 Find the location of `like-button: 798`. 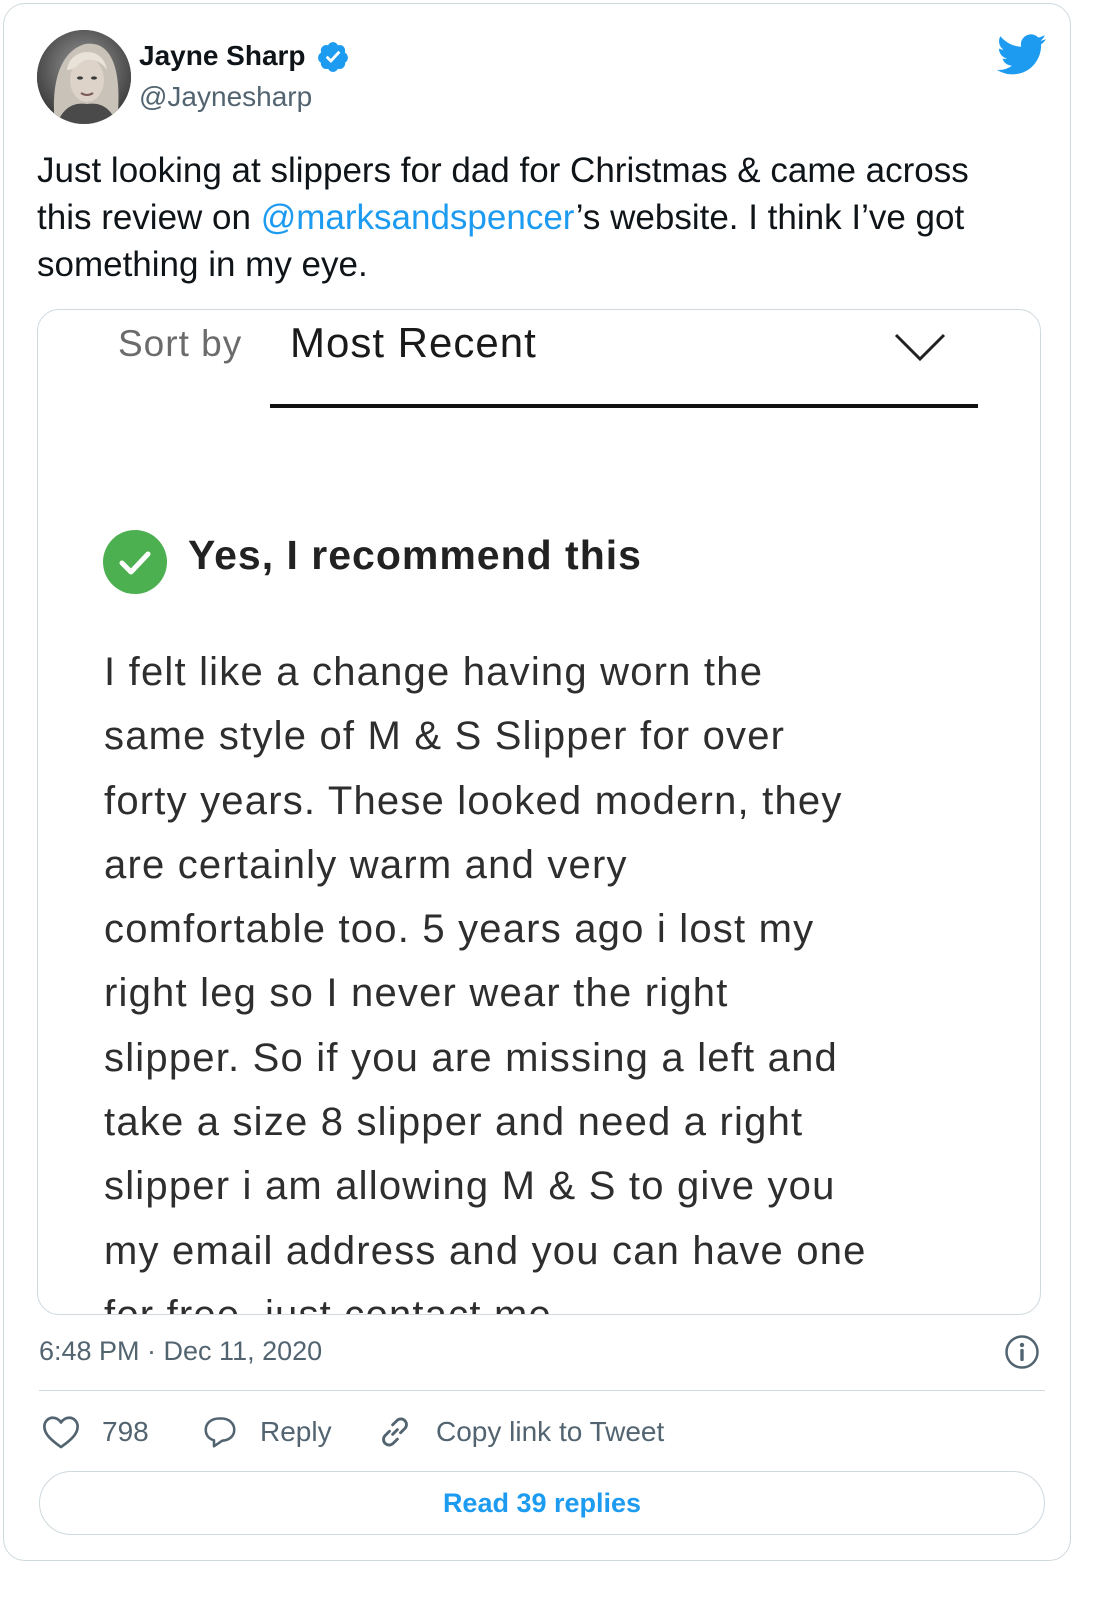

like-button: 798 is located at coordinates (95, 1432).